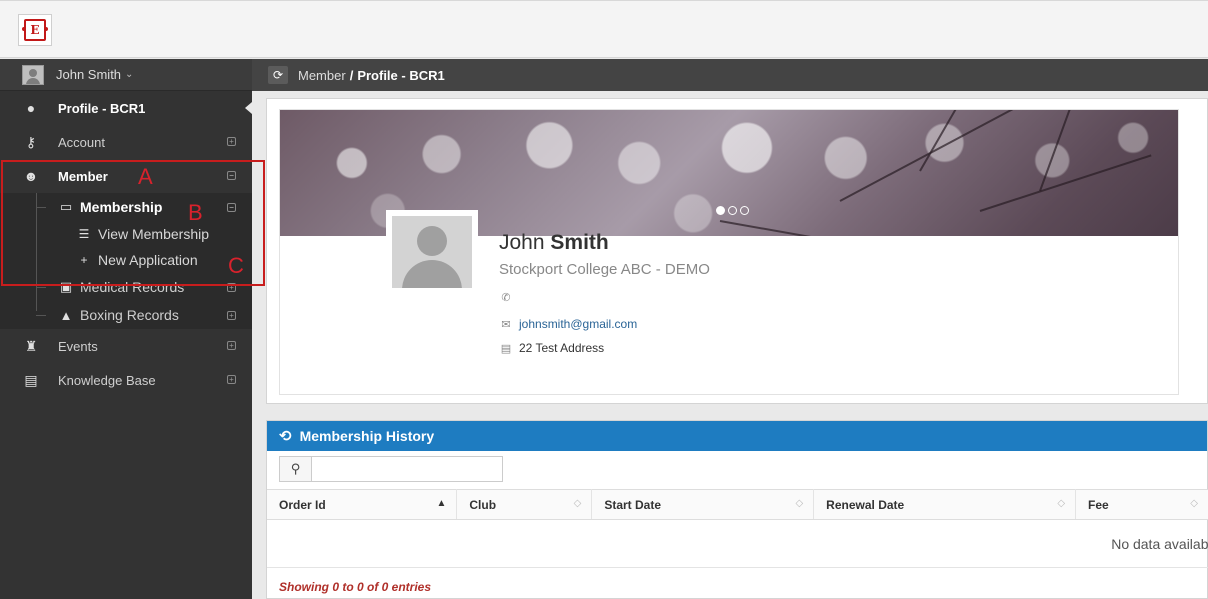 The height and width of the screenshot is (599, 1208). What do you see at coordinates (296, 469) in the screenshot?
I see `search-icon: ⚲` at bounding box center [296, 469].